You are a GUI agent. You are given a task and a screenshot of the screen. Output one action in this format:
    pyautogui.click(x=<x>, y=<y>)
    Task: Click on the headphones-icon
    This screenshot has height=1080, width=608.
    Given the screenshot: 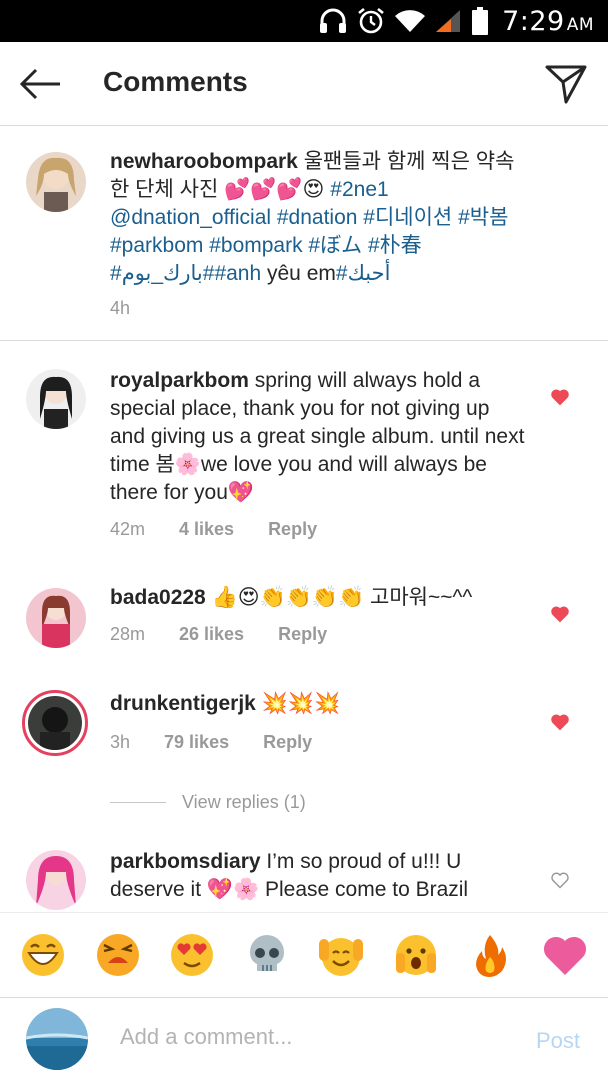 What is the action you would take?
    pyautogui.click(x=333, y=20)
    